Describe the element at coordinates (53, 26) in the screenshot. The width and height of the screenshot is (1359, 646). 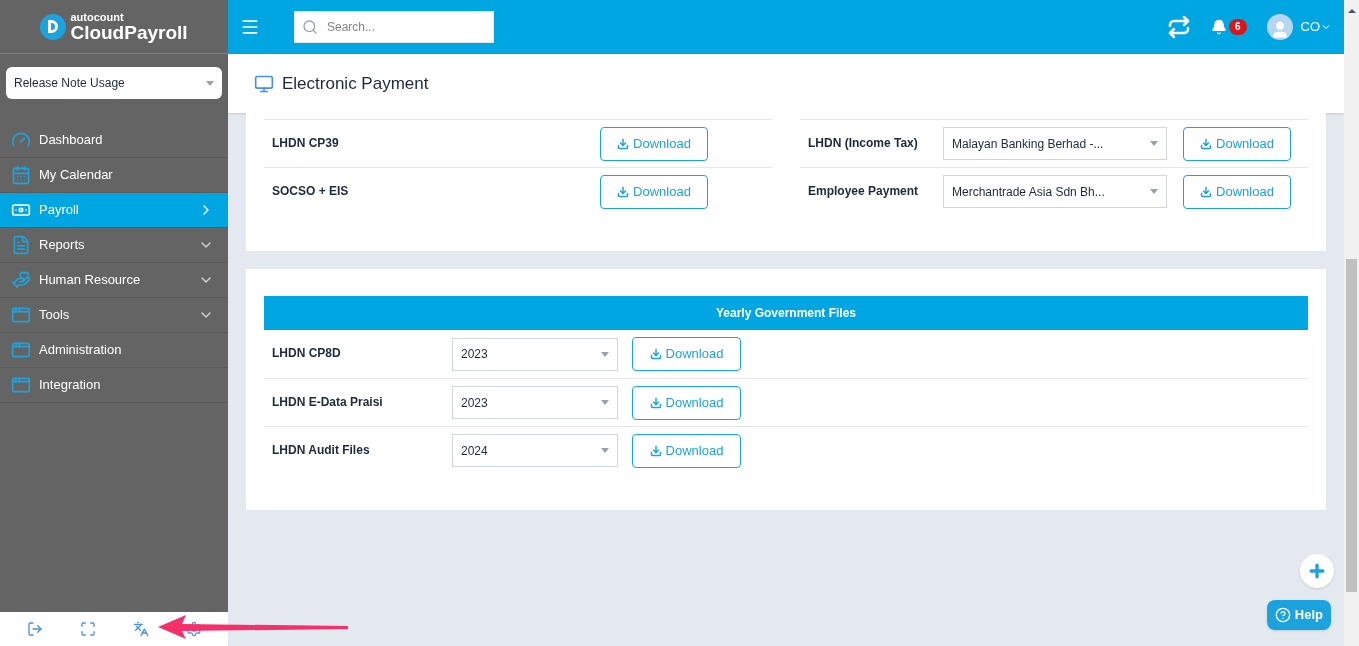
I see `logo-icon` at that location.